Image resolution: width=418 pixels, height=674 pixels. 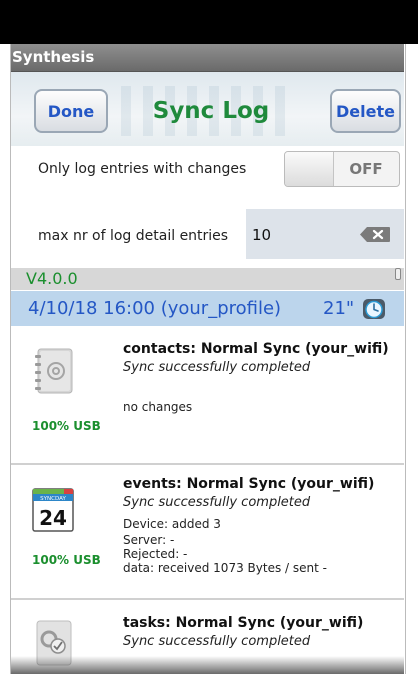 I want to click on session-datetime: 4/10/18 16:00 (your_profile), so click(x=155, y=308).